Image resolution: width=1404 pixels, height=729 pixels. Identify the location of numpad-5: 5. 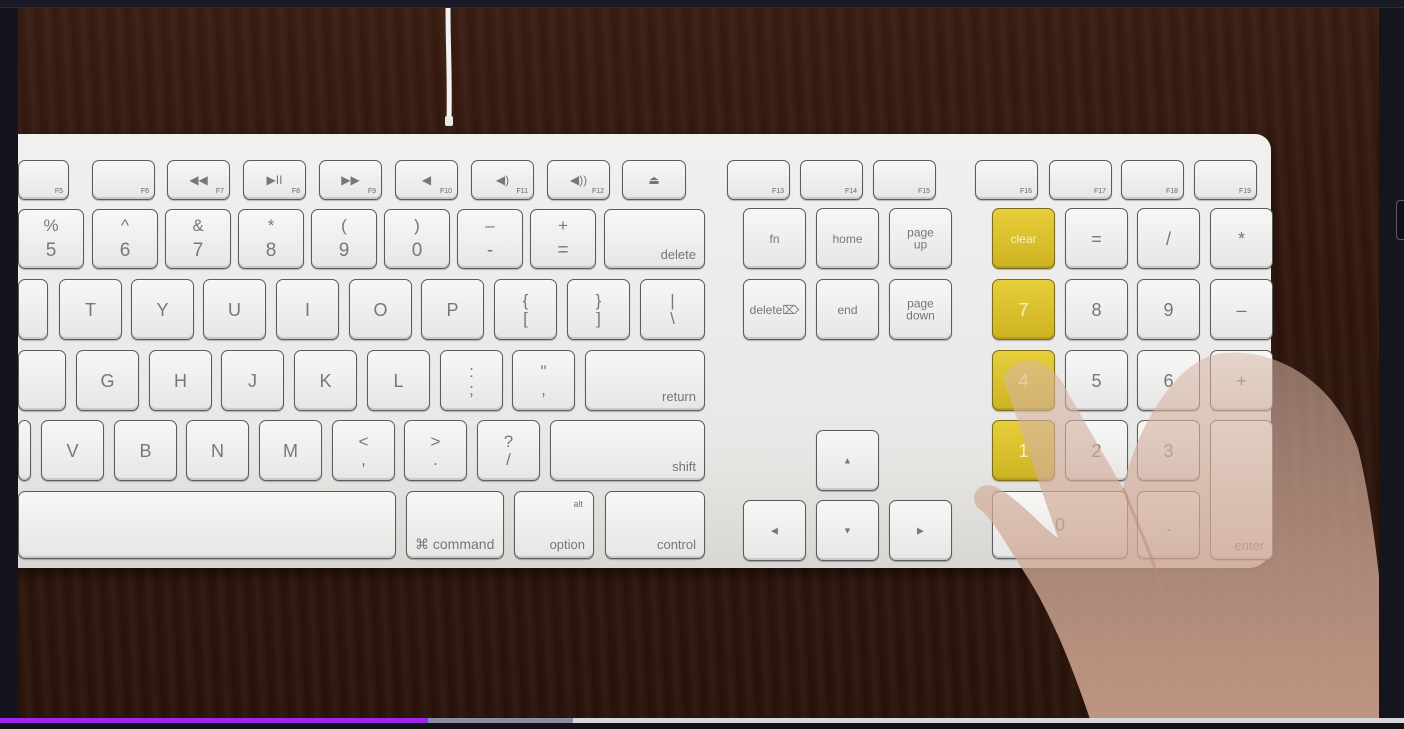
(1096, 380).